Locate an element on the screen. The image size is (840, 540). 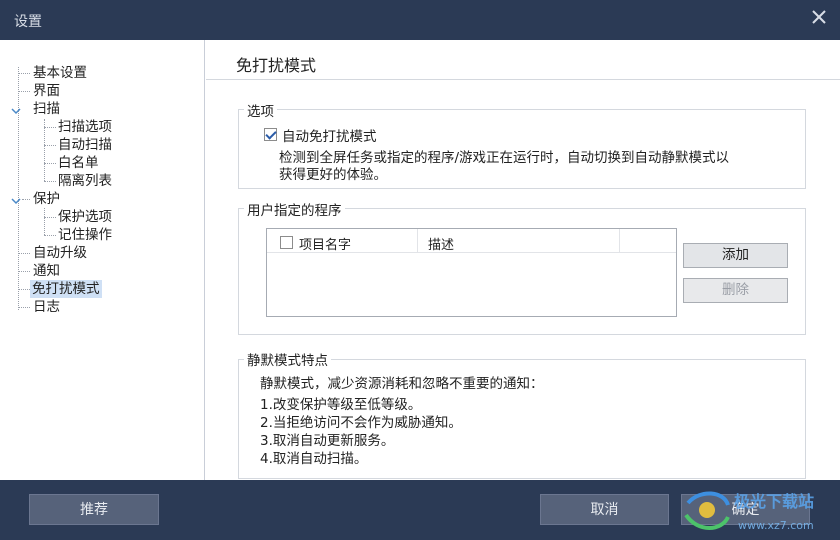
svg-text: 极光下载站 is located at coordinates (774, 501).